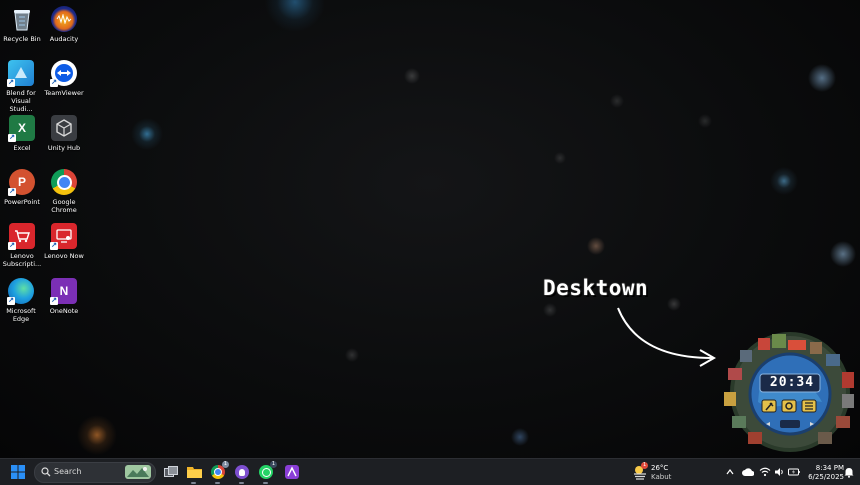 Image resolution: width=860 pixels, height=485 pixels. I want to click on taskbar-search: Search, so click(95, 472).